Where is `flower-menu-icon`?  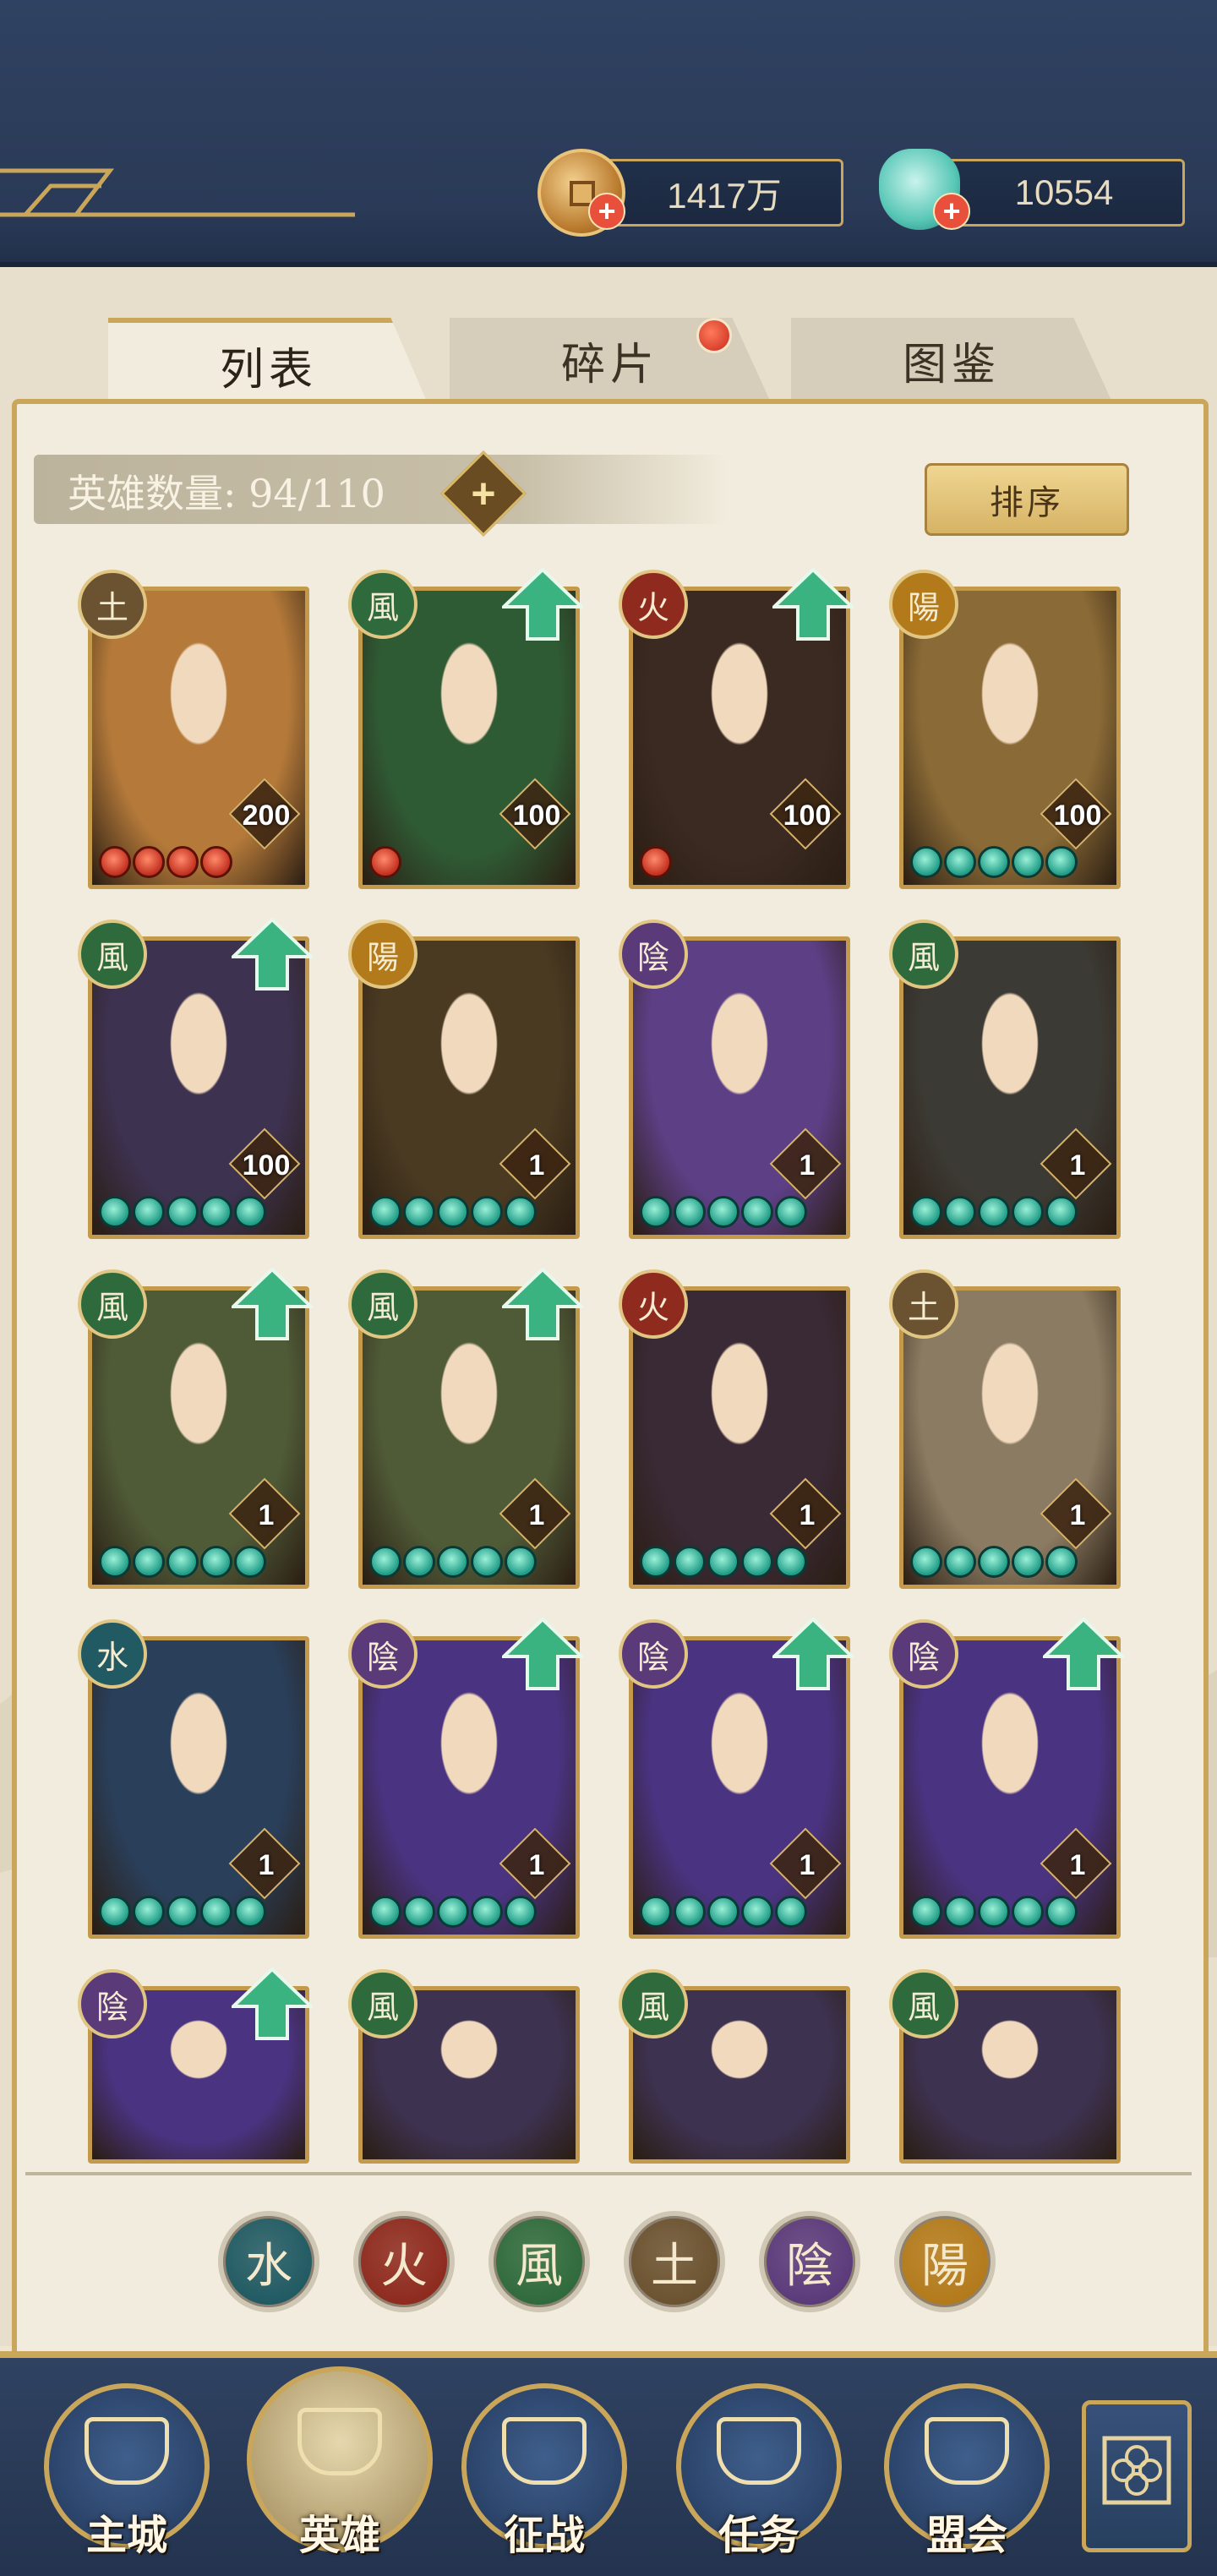
flower-menu-icon is located at coordinates (1136, 2470).